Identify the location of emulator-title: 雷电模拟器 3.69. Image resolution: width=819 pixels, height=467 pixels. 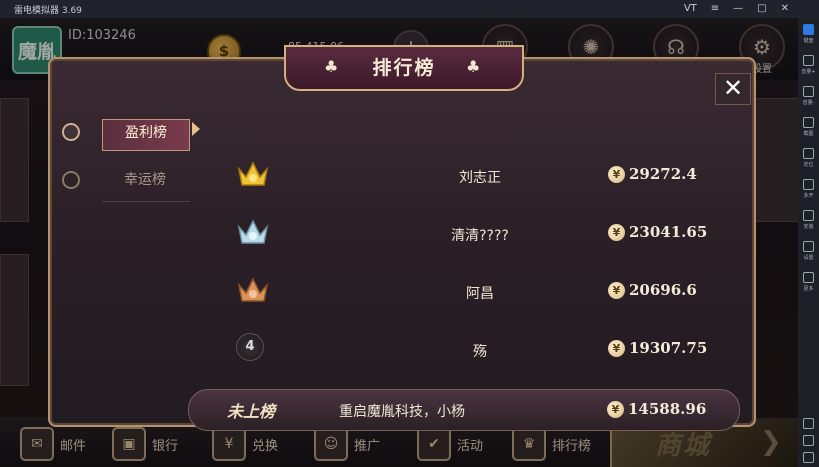
(48, 10).